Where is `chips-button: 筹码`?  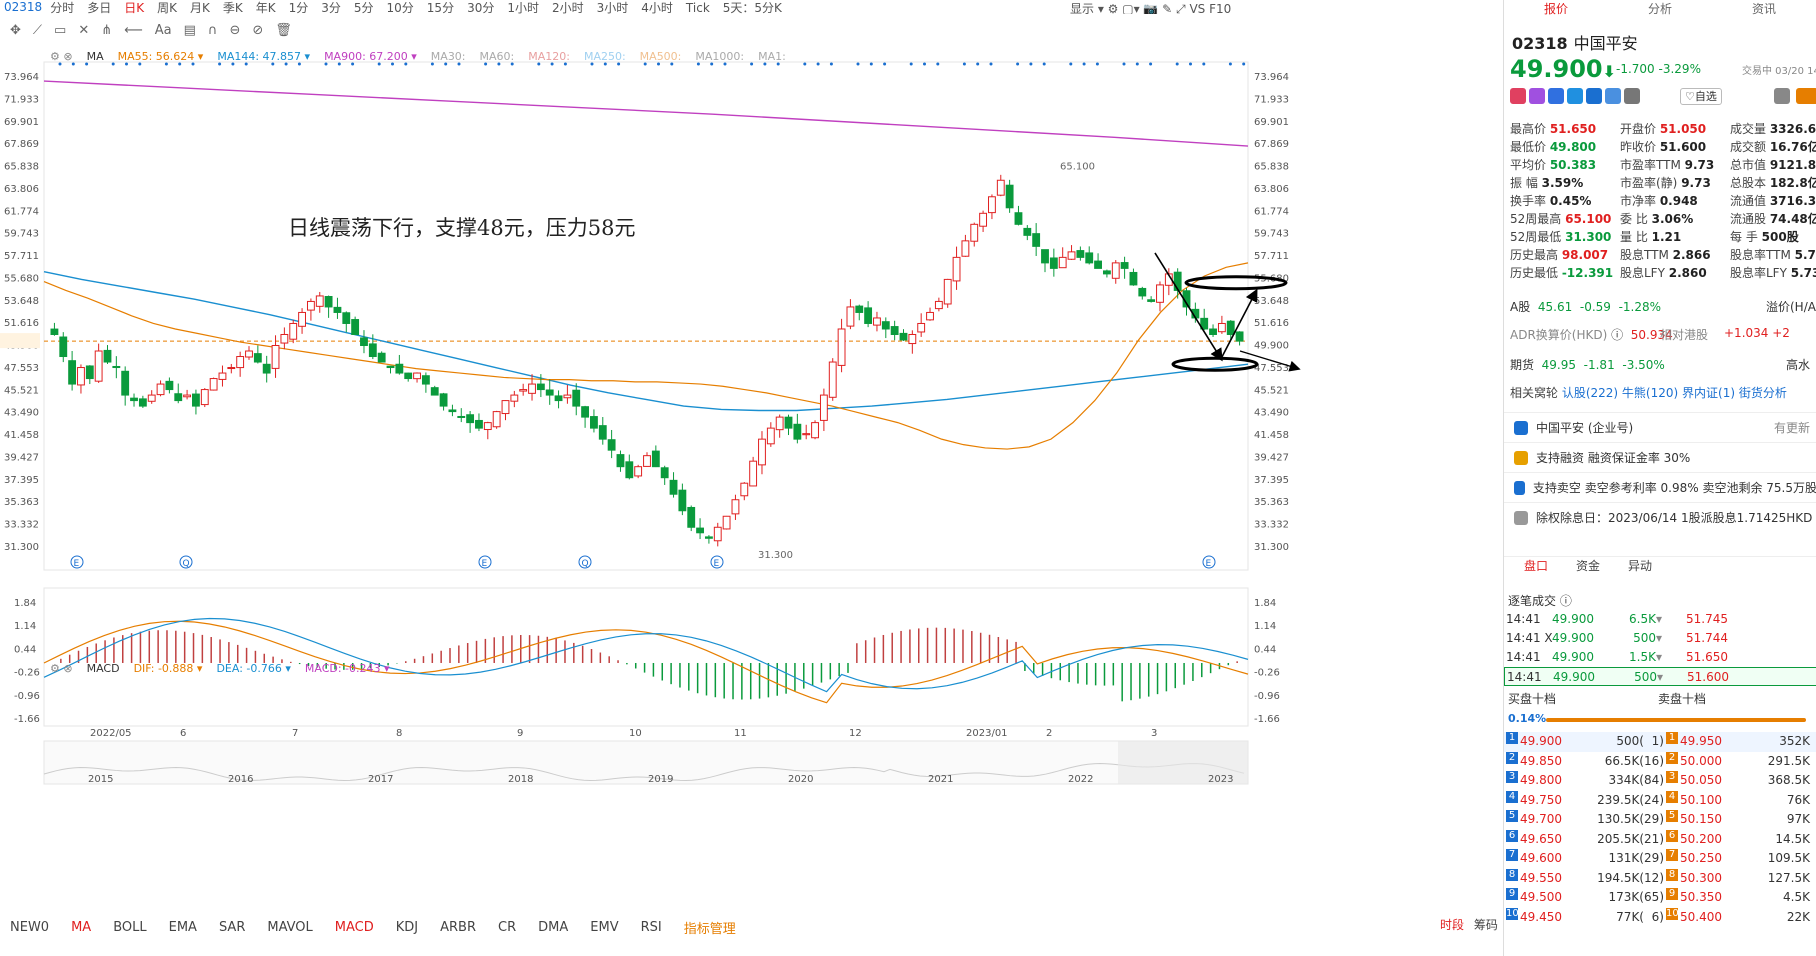
chips-button: 筹码 is located at coordinates (1486, 925).